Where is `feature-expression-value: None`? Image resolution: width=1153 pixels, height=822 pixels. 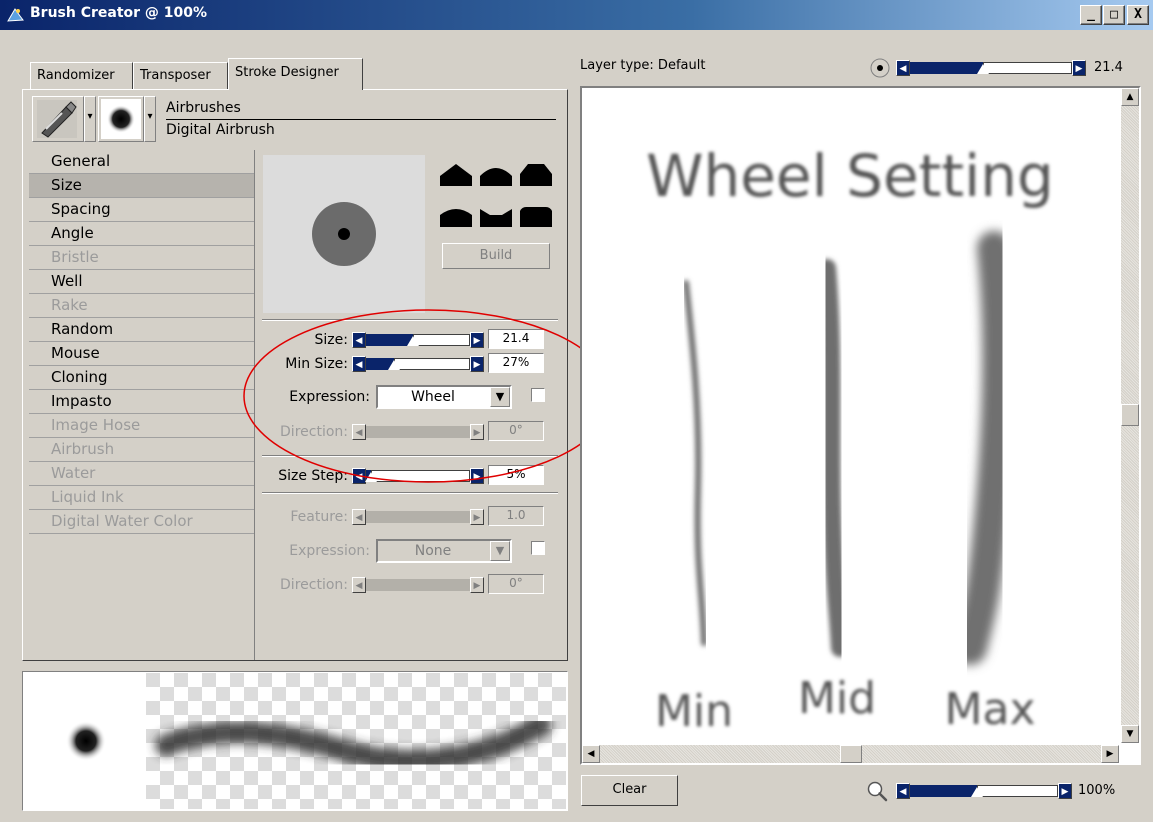
feature-expression-value: None is located at coordinates (433, 551).